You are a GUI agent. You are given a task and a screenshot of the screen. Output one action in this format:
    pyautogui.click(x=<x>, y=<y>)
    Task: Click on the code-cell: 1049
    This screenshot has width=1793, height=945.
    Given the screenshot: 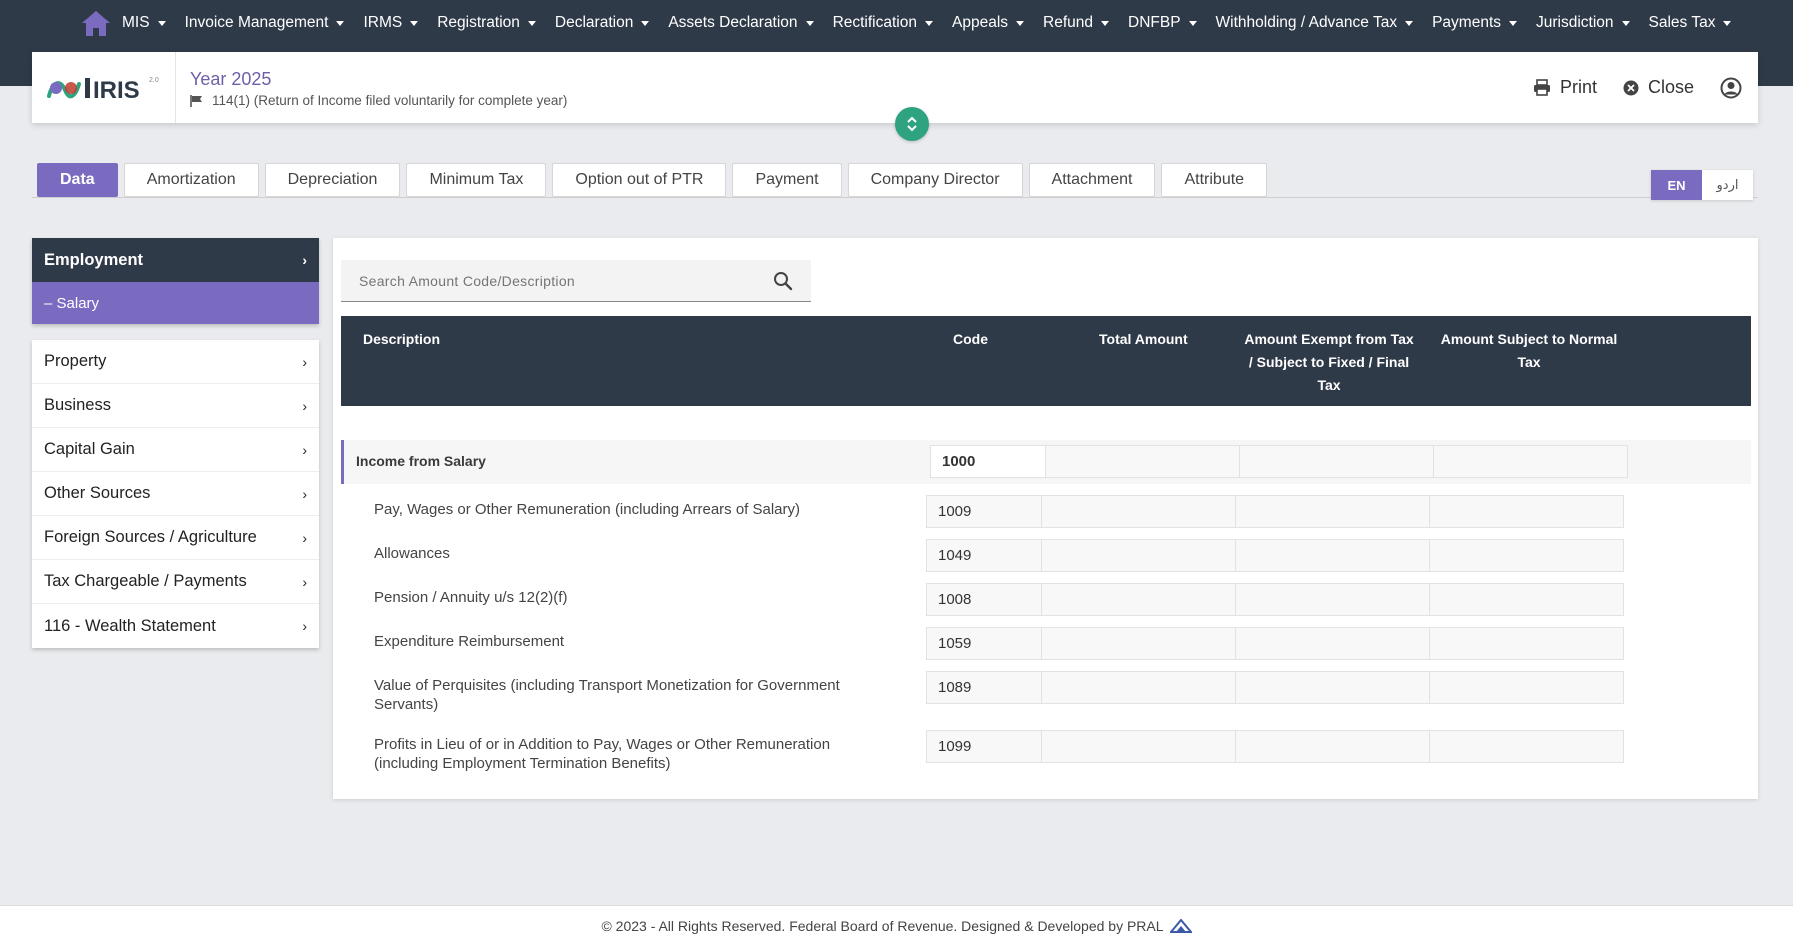 What is the action you would take?
    pyautogui.click(x=984, y=555)
    